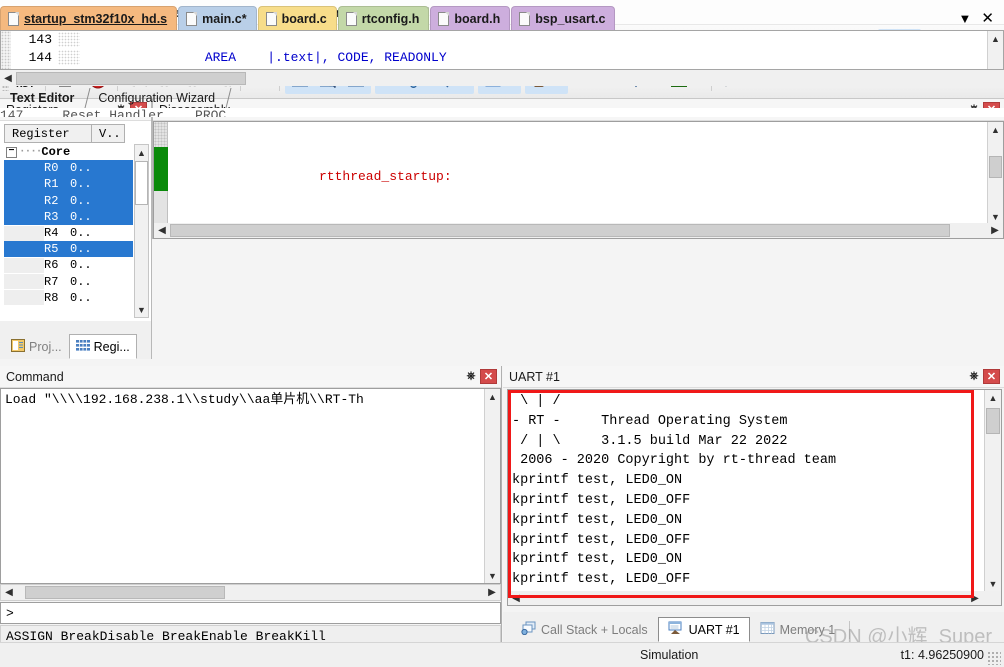  I want to click on register-row-r2: R2 0.., so click(68, 200).